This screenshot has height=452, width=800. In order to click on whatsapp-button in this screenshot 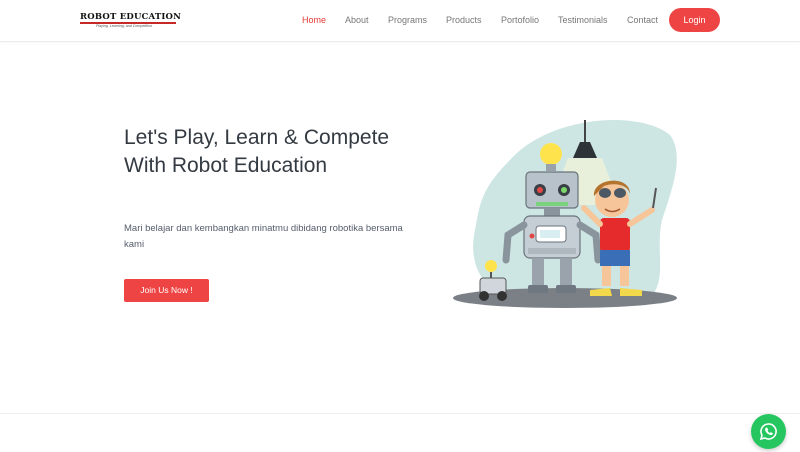, I will do `click(768, 431)`.